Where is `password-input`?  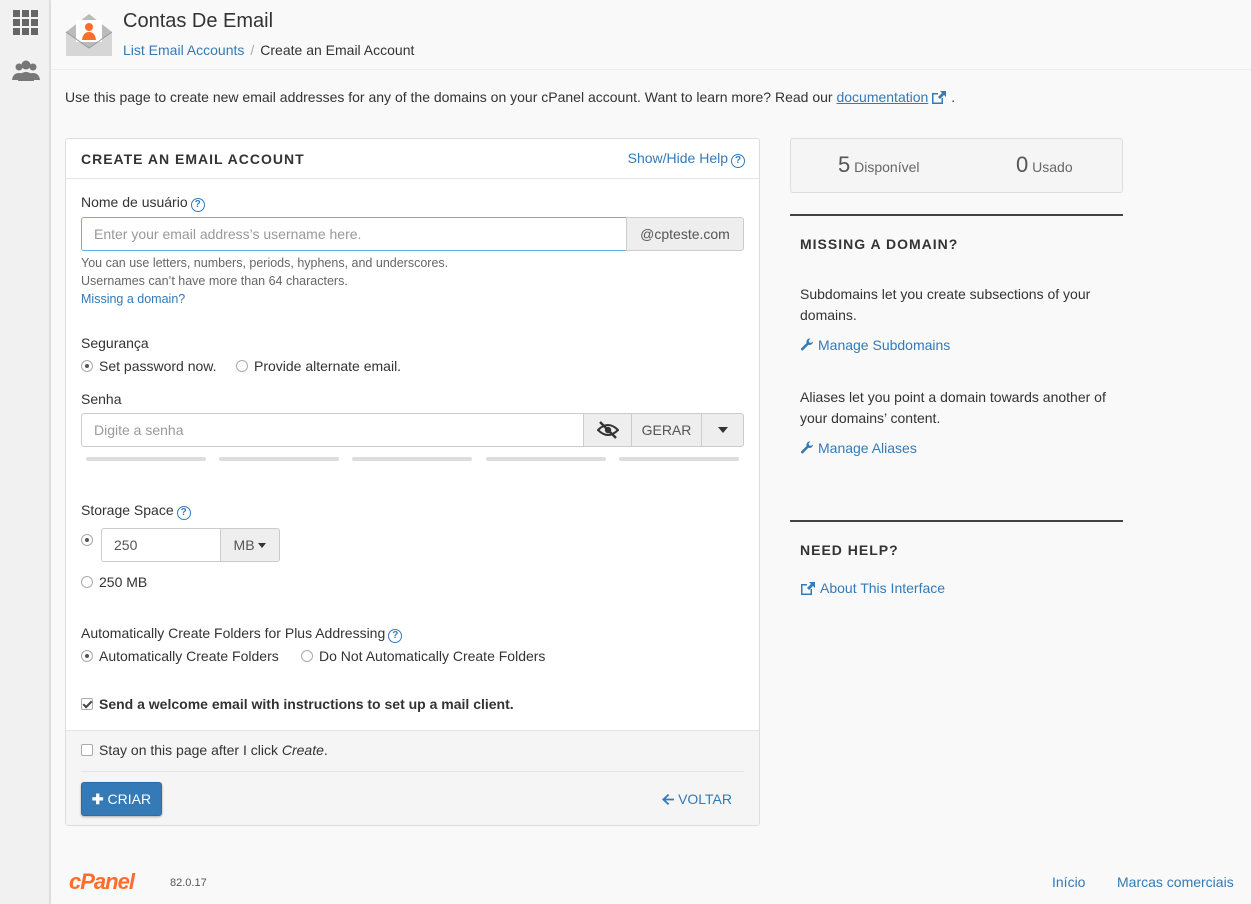 password-input is located at coordinates (332, 430).